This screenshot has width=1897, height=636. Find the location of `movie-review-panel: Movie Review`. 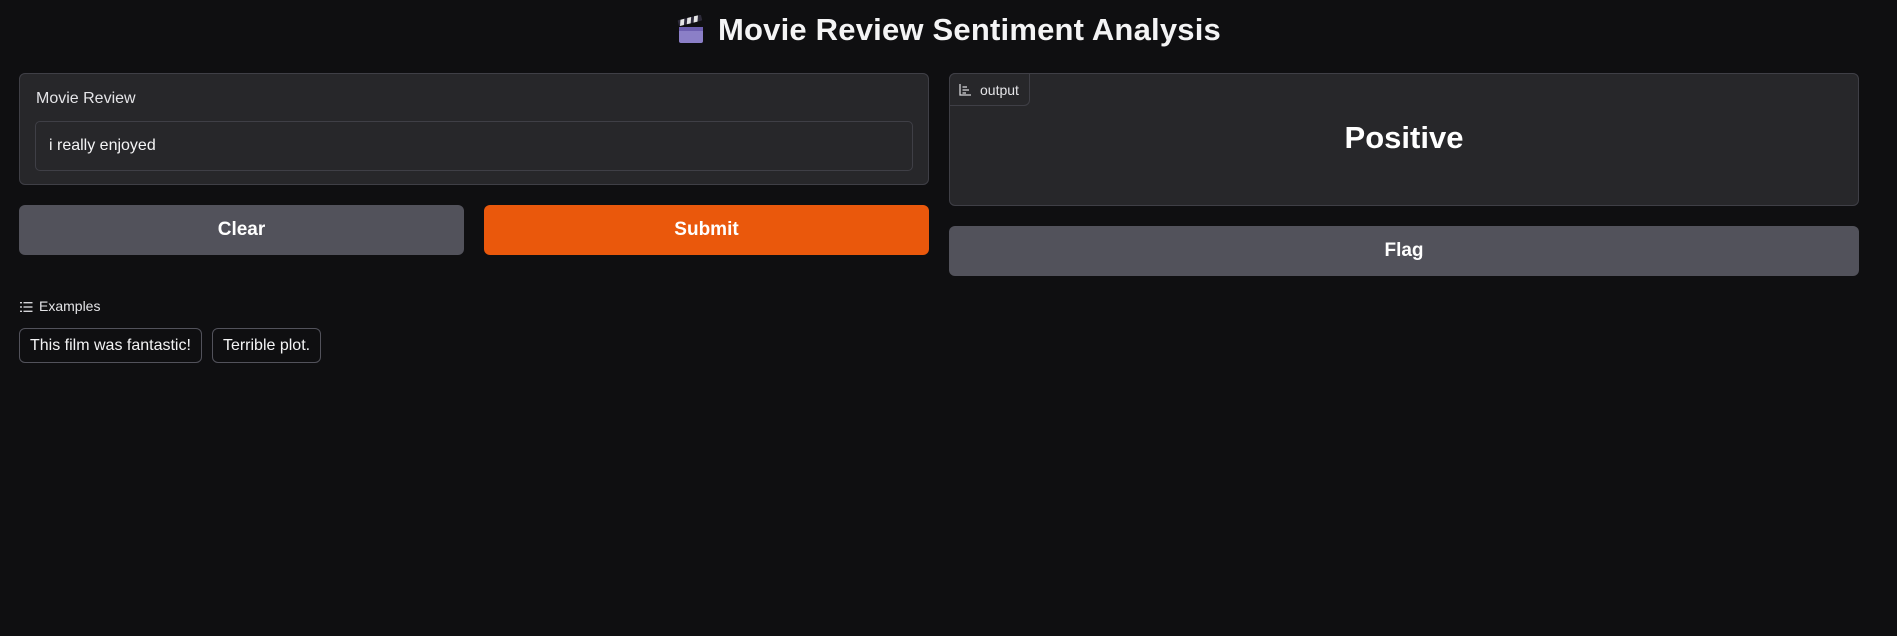

movie-review-panel: Movie Review is located at coordinates (474, 129).